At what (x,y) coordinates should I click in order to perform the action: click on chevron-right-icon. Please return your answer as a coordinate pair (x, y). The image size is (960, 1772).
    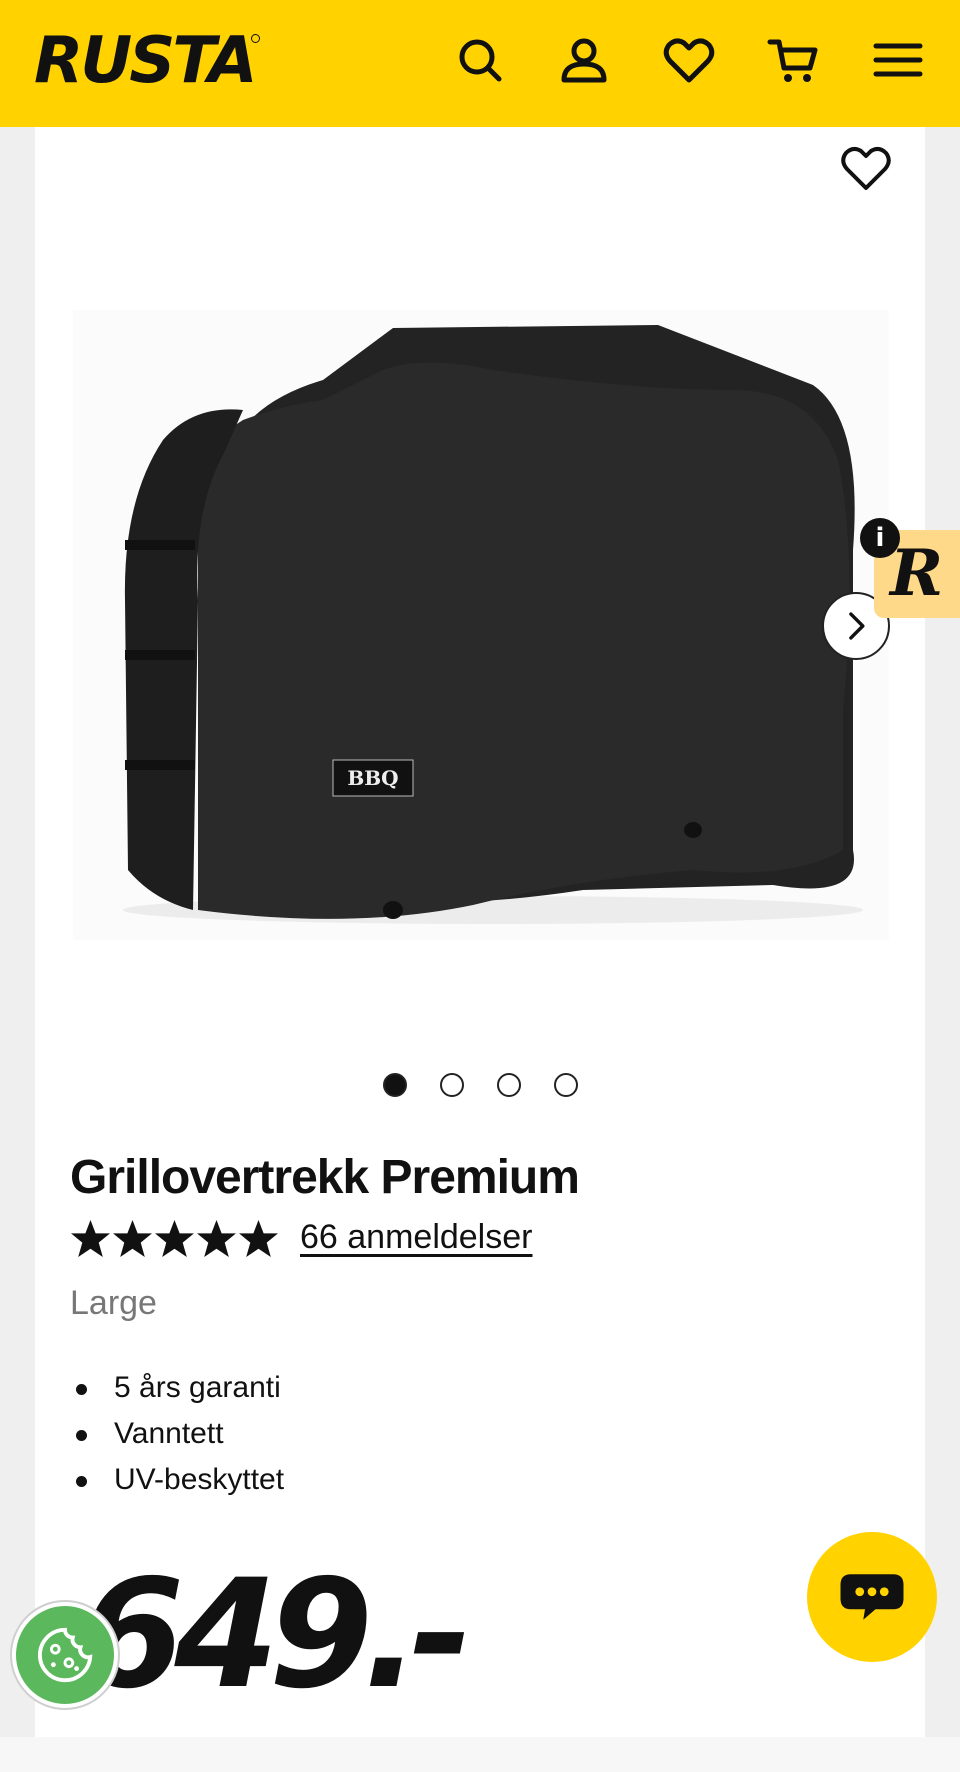
    Looking at the image, I should click on (857, 626).